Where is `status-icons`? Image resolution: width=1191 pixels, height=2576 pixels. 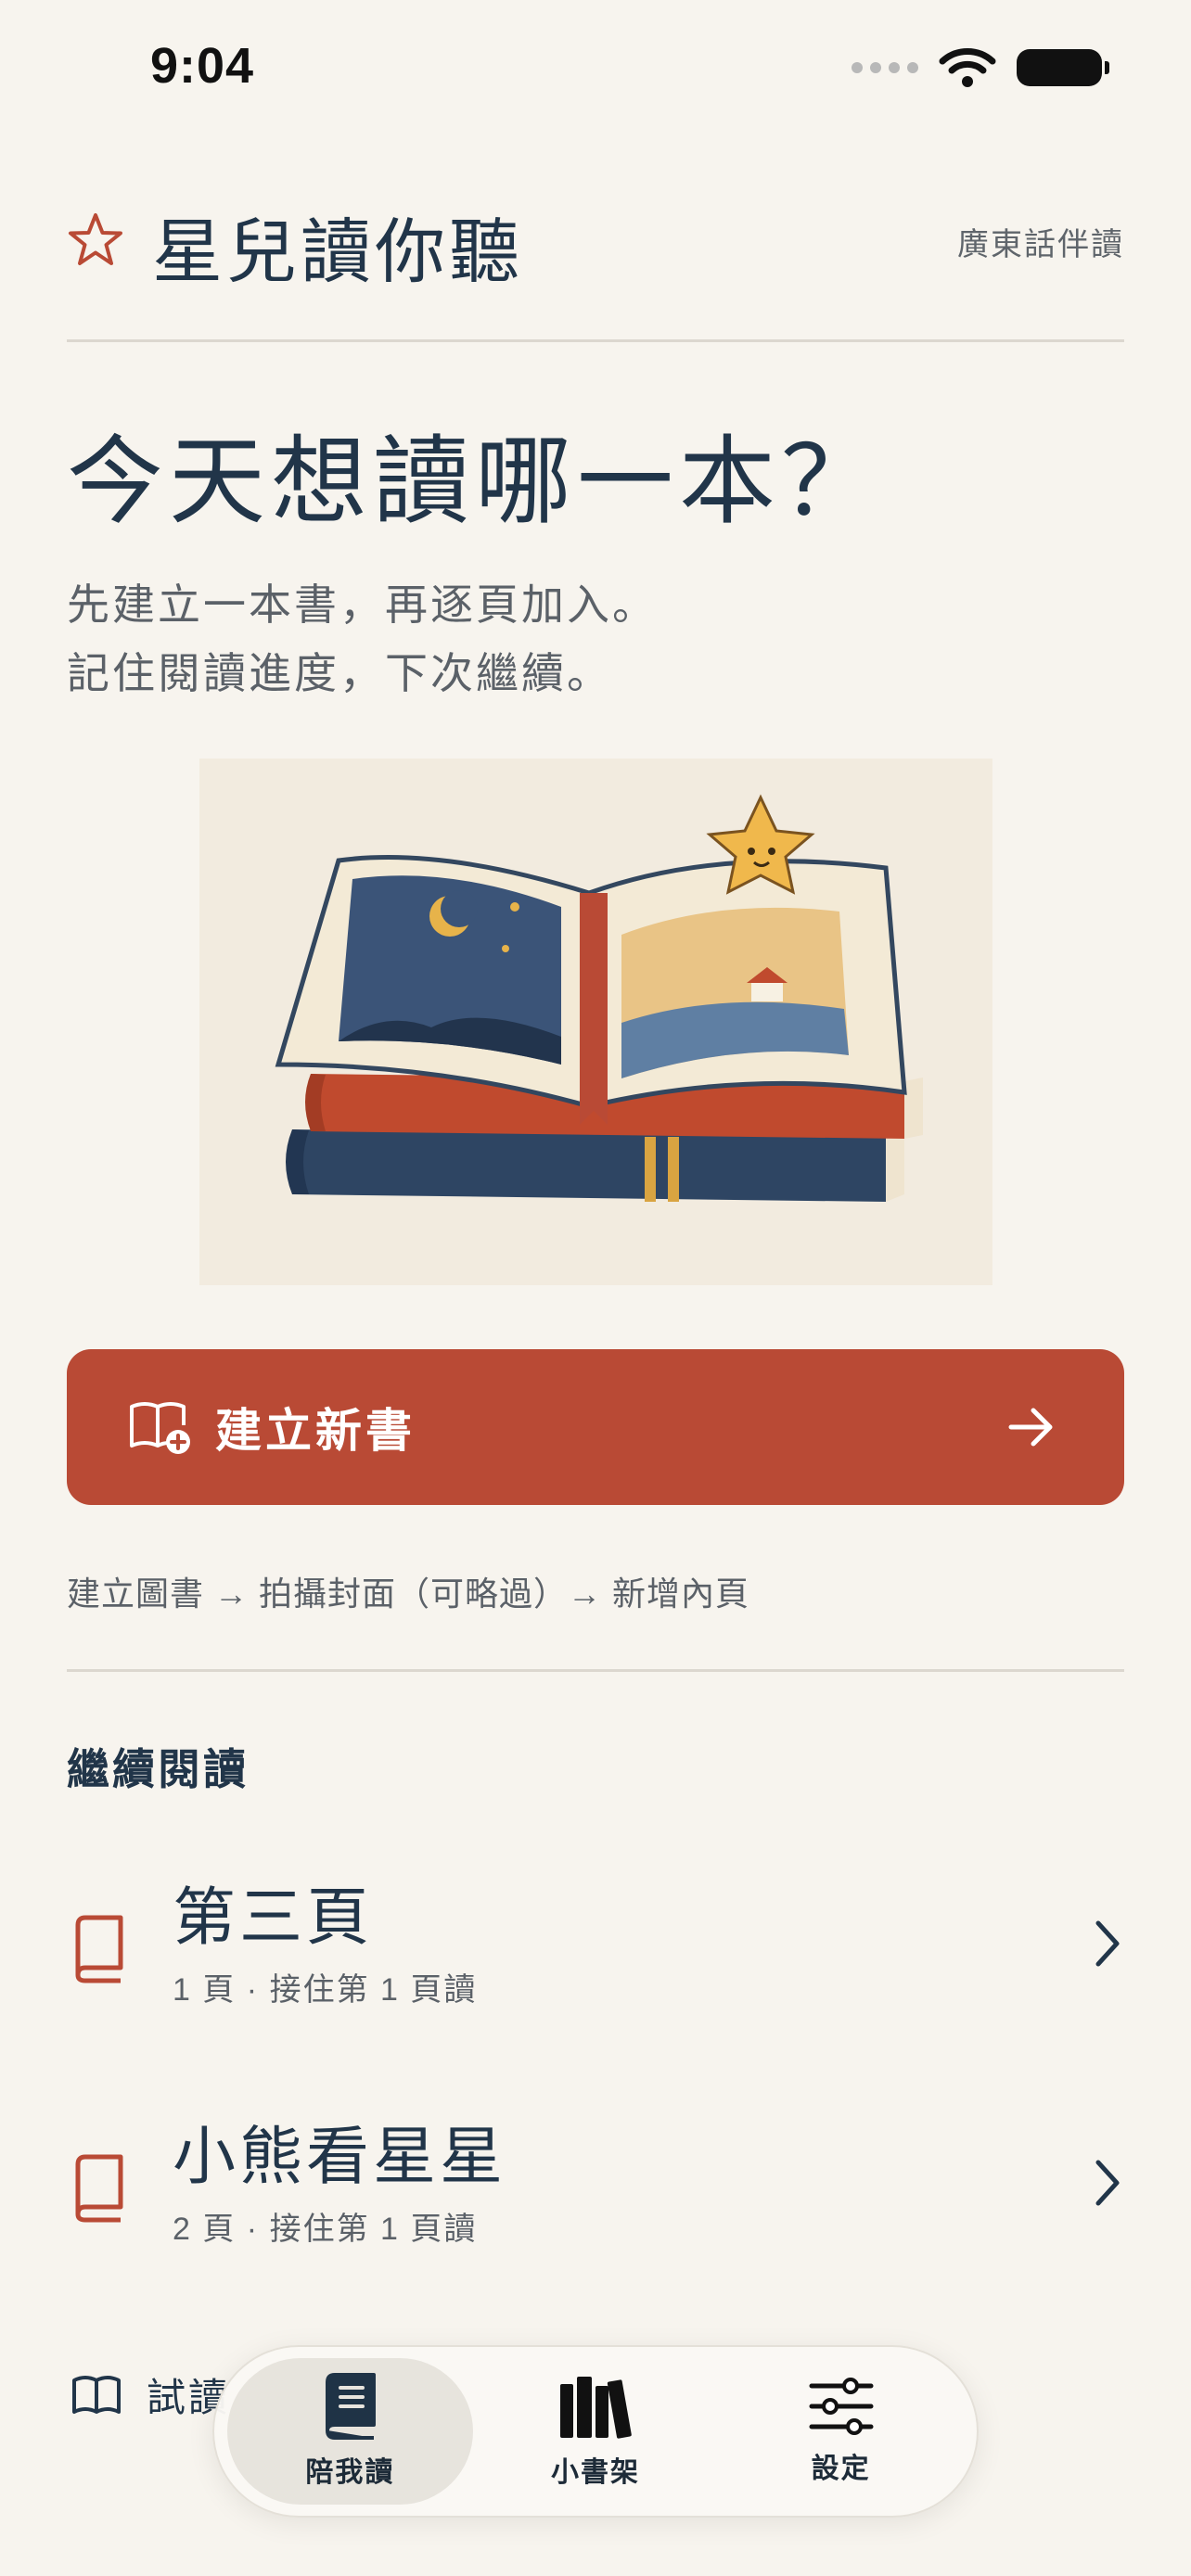
status-icons is located at coordinates (981, 67).